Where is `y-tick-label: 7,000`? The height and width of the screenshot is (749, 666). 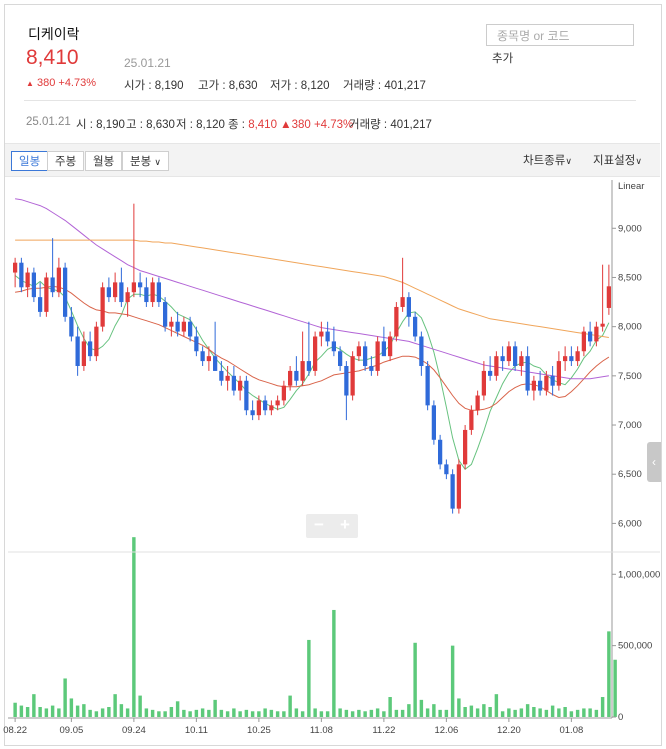
y-tick-label: 7,000 is located at coordinates (630, 425).